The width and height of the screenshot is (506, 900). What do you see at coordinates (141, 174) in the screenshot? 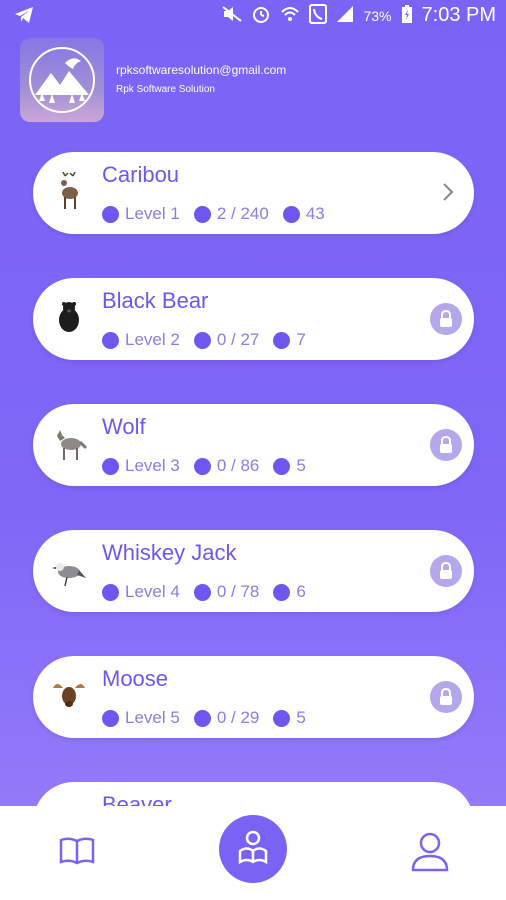
I see `level-title: Caribou` at bounding box center [141, 174].